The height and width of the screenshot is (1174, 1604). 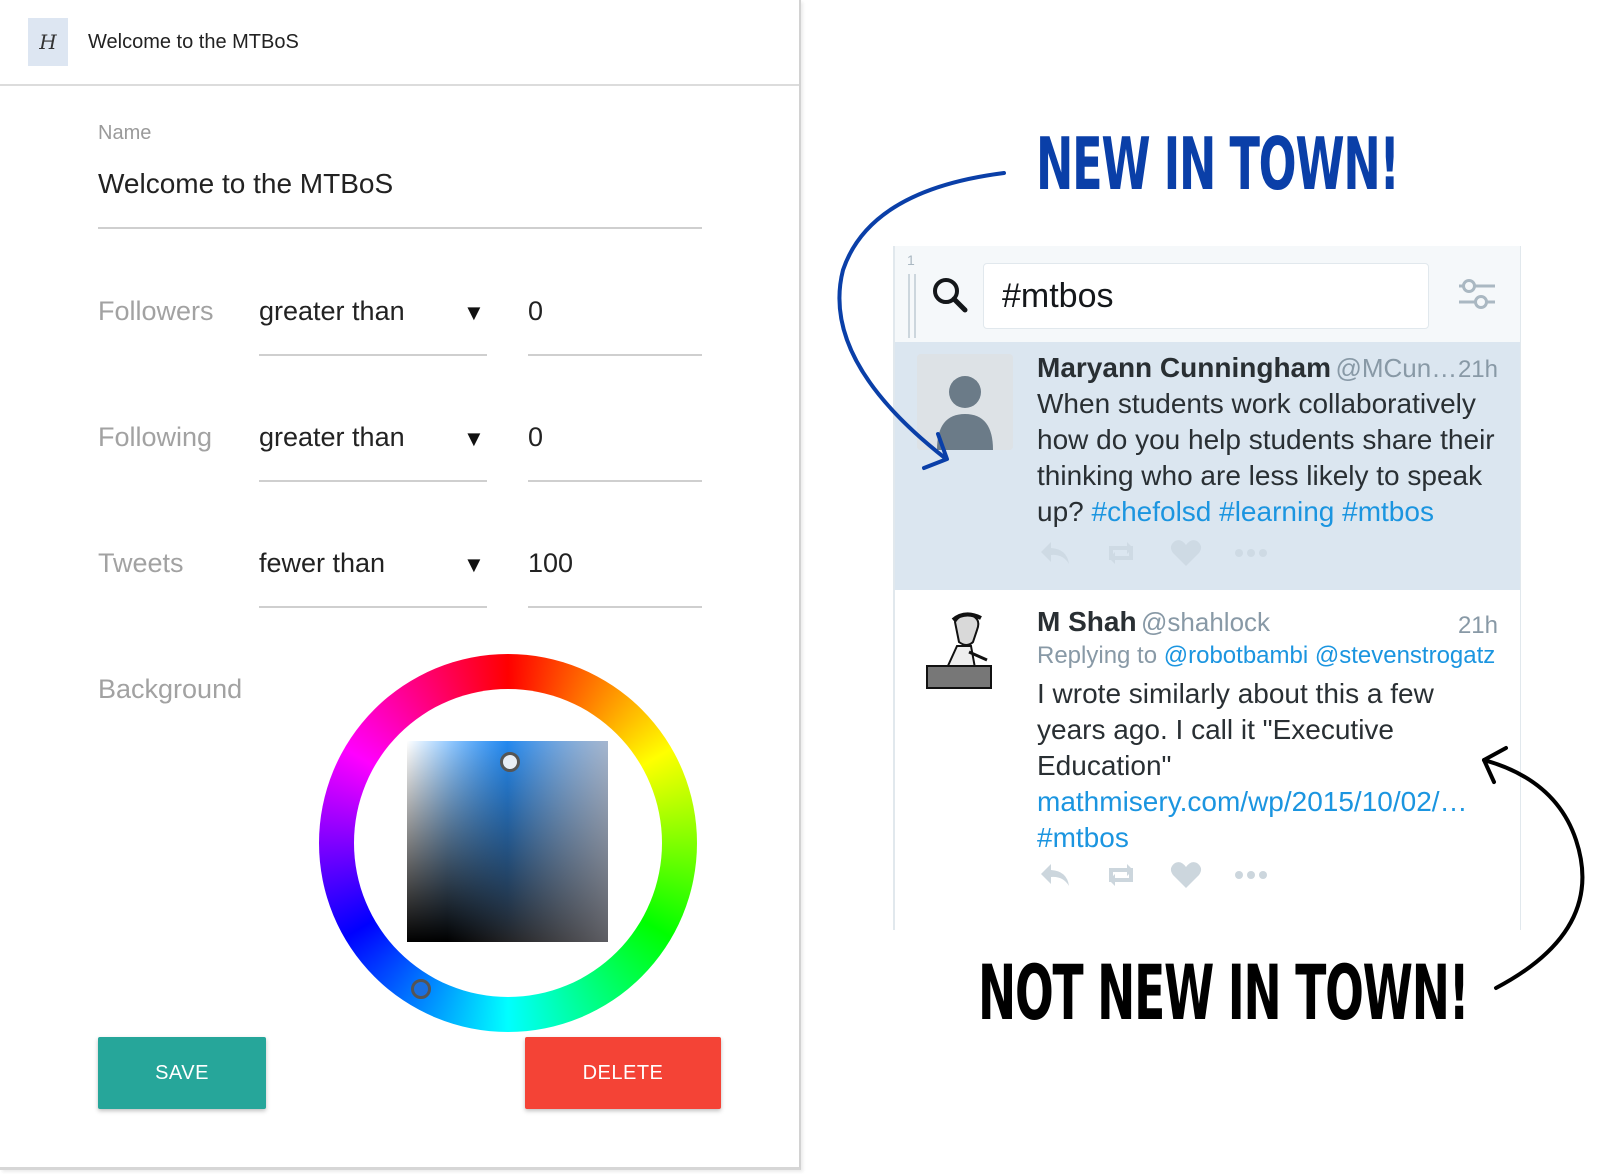 I want to click on background-label: Background, so click(x=170, y=689).